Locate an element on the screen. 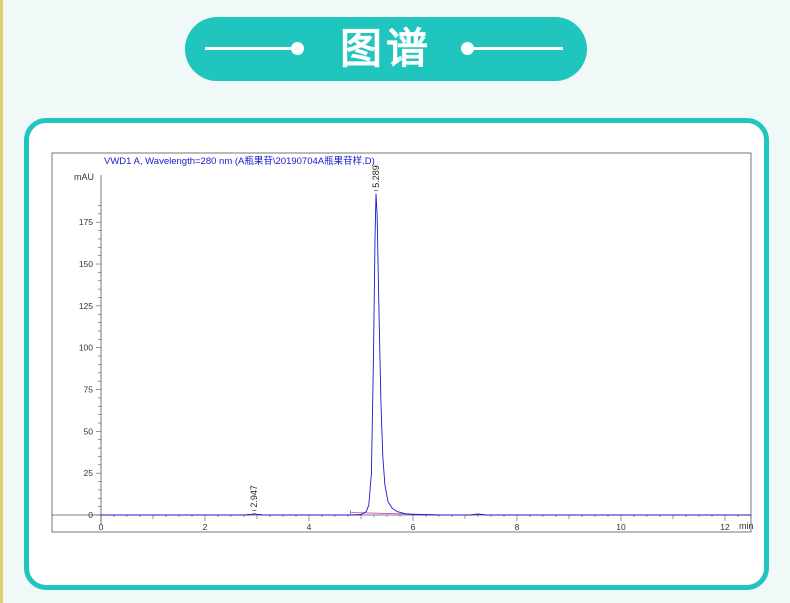 Image resolution: width=790 pixels, height=603 pixels. x-tick-label: 0 is located at coordinates (101, 527).